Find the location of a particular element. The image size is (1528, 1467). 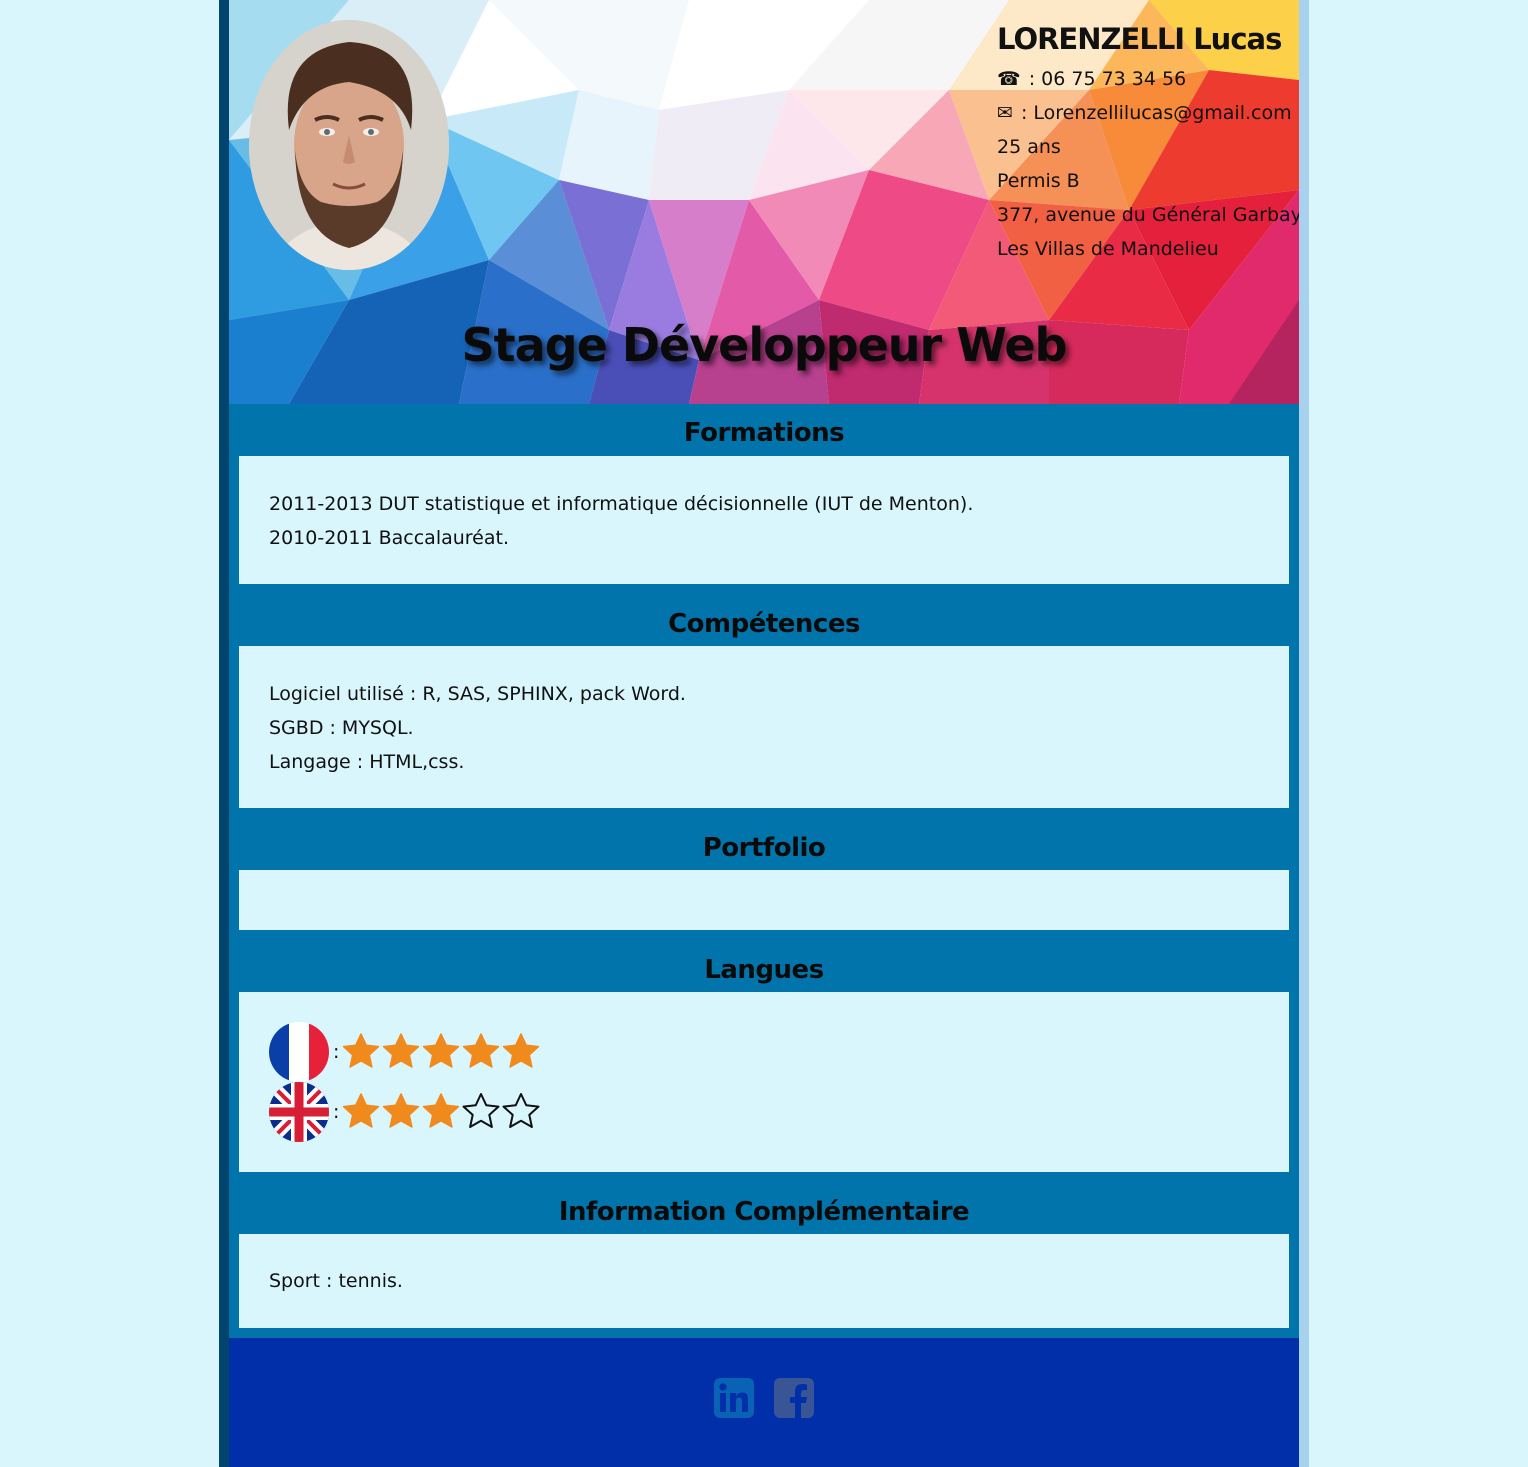

language-row-french: : is located at coordinates (764, 1052).